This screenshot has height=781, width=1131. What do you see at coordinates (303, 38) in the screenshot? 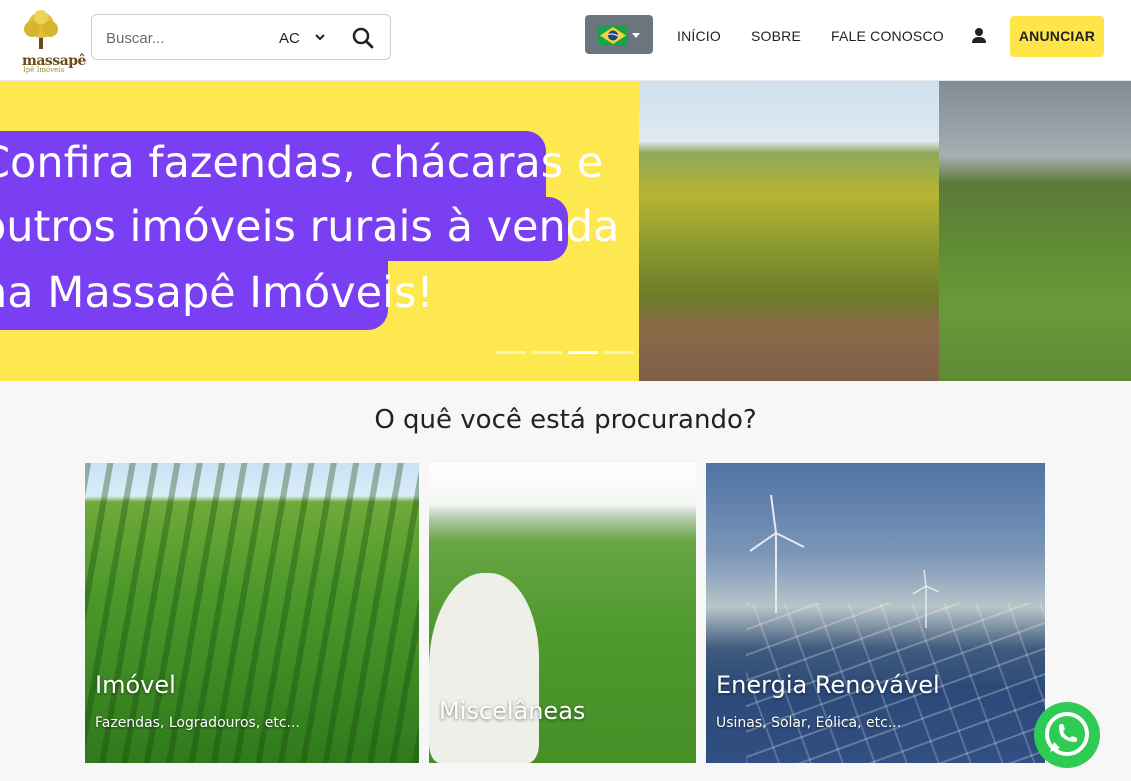
I see `state-select: AC` at bounding box center [303, 38].